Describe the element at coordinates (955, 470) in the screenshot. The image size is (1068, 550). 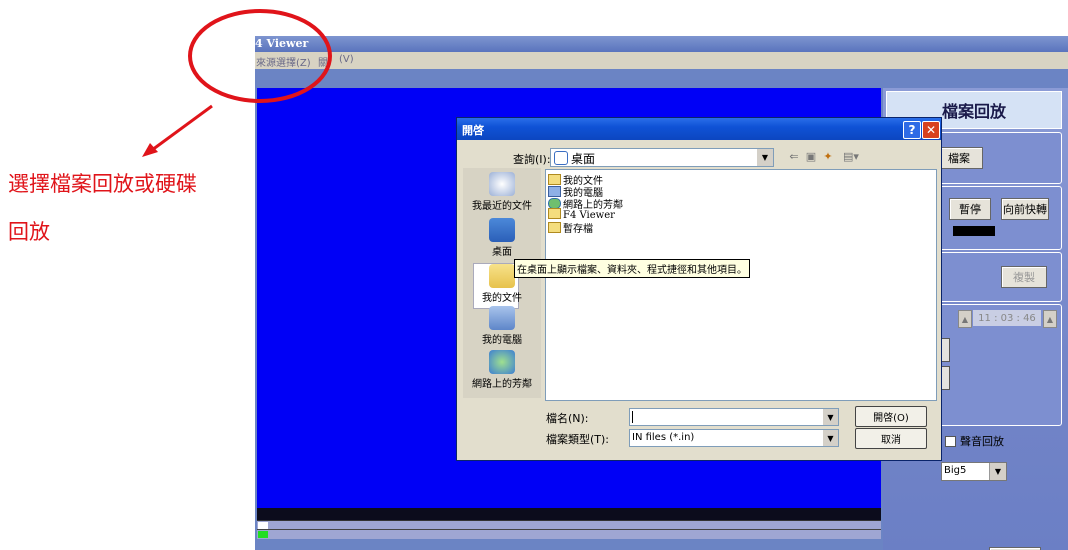
I see `encoding-value: Big5` at that location.